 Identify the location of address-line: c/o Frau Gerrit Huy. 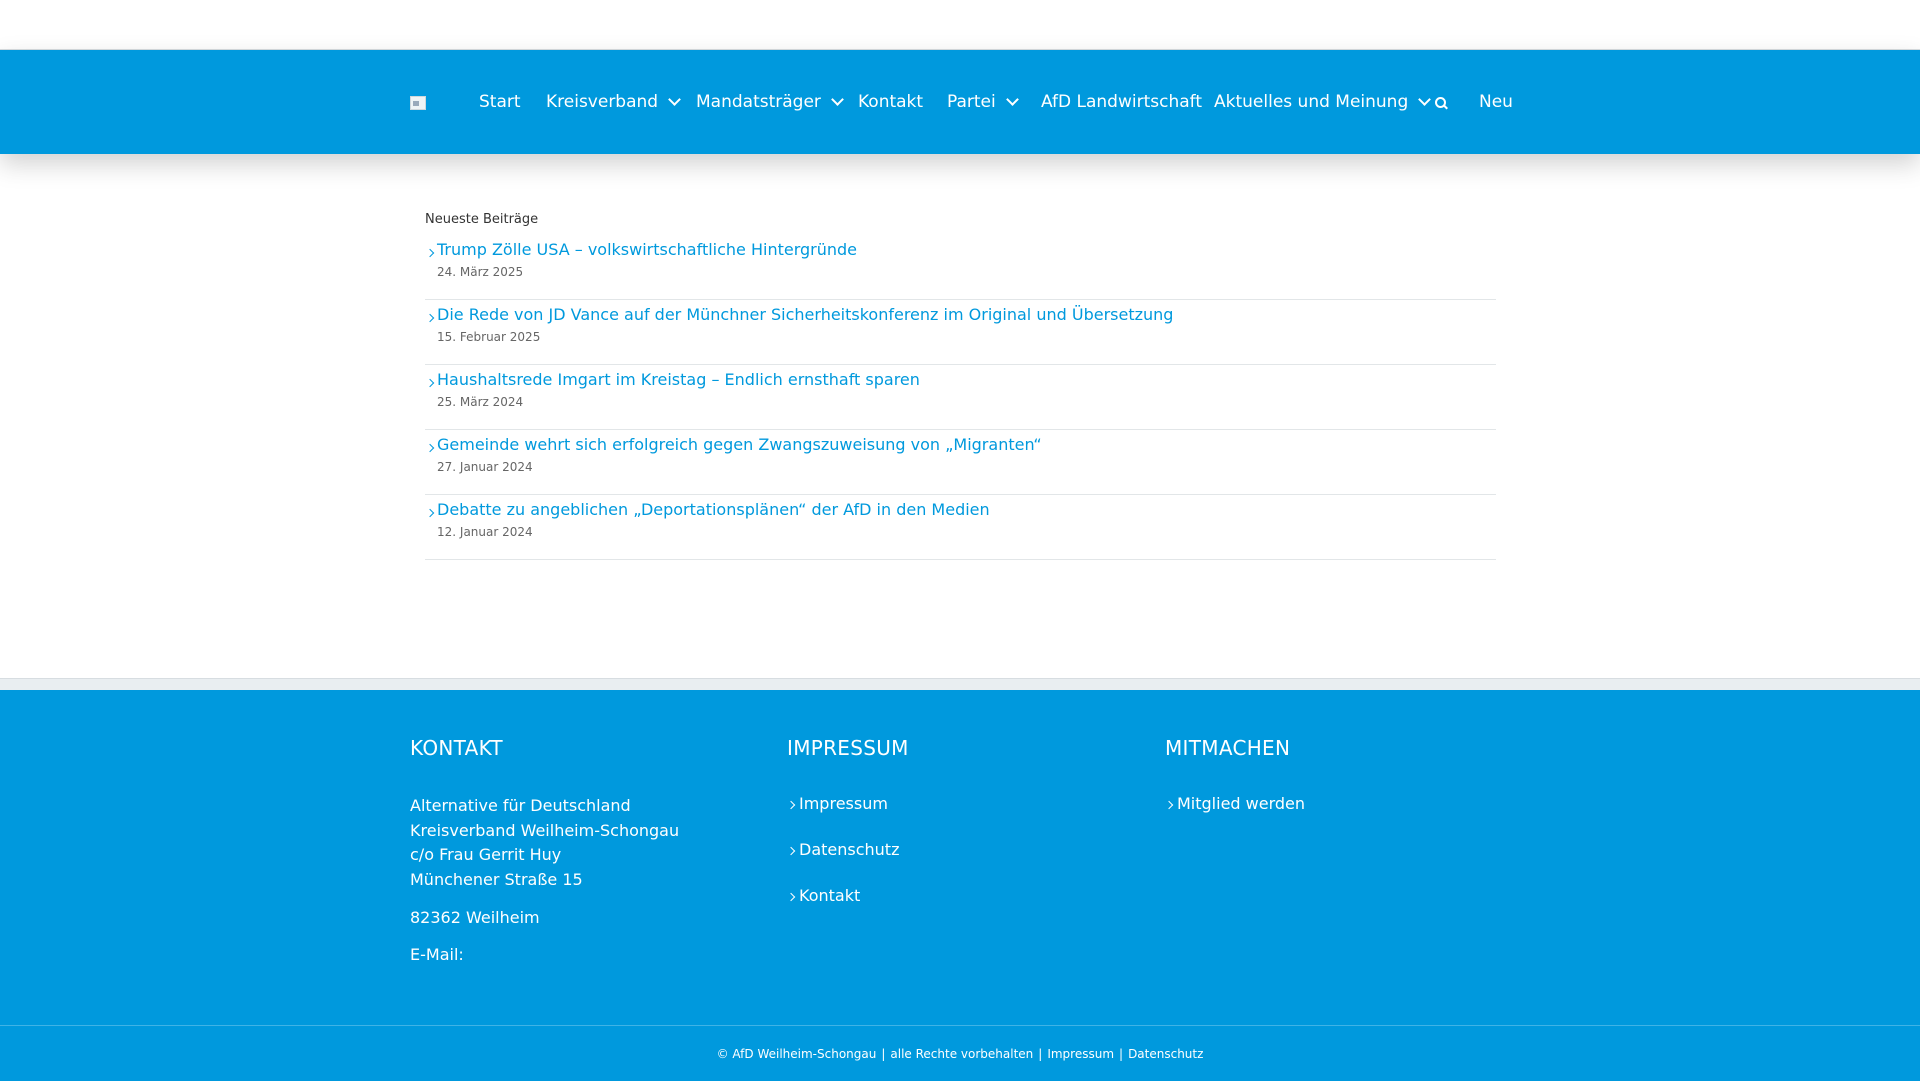
(486, 854).